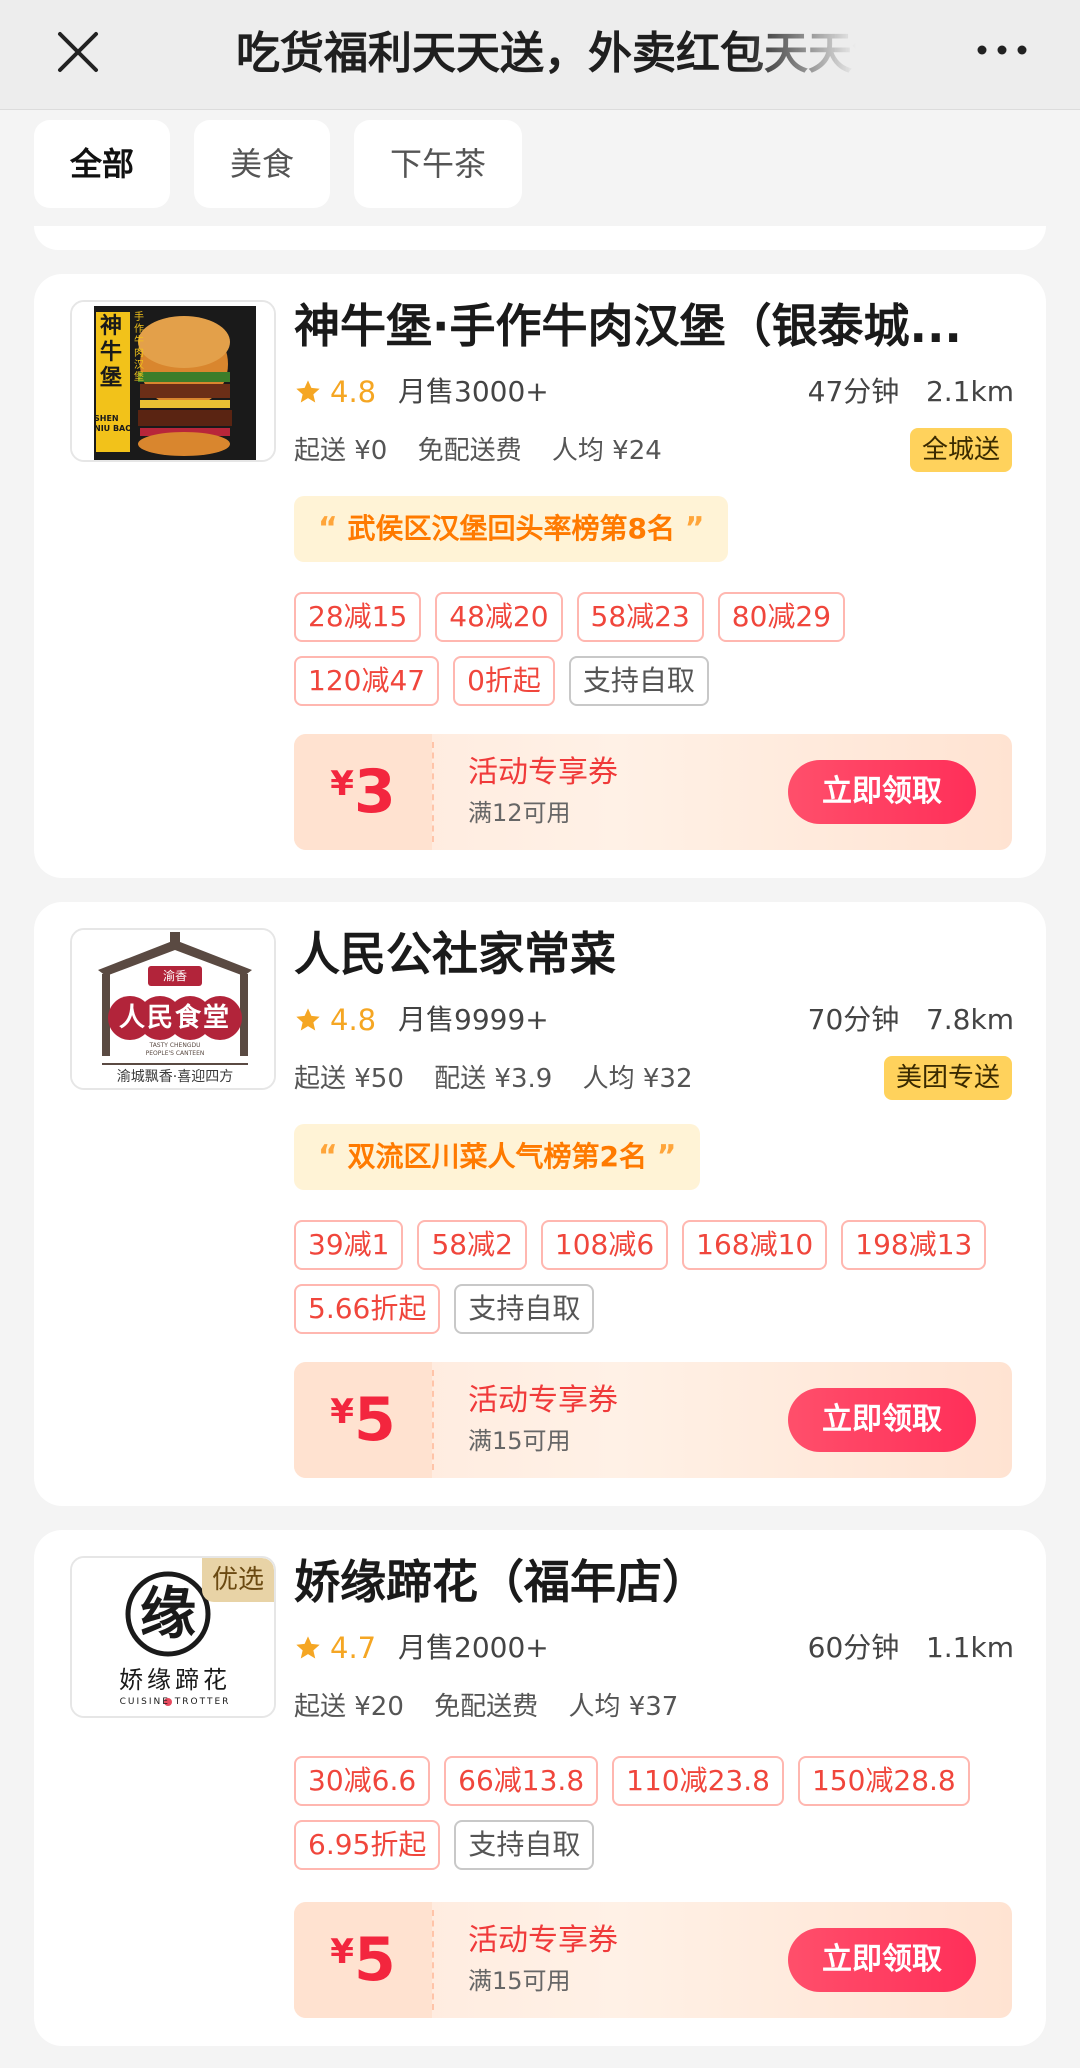 This screenshot has height=2068, width=1080. Describe the element at coordinates (504, 681) in the screenshot. I see `promo-tag: 0折起` at that location.